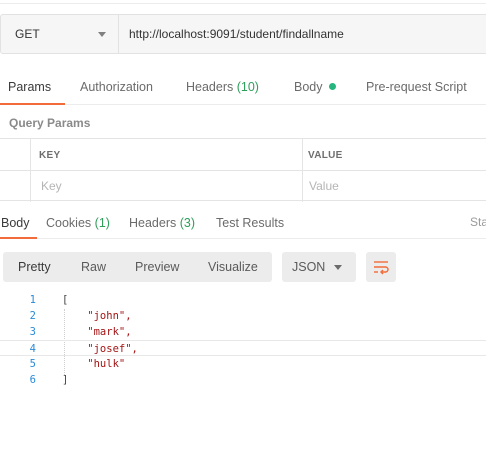  Describe the element at coordinates (69, 223) in the screenshot. I see `tab-cookies-label: Cookies` at that location.